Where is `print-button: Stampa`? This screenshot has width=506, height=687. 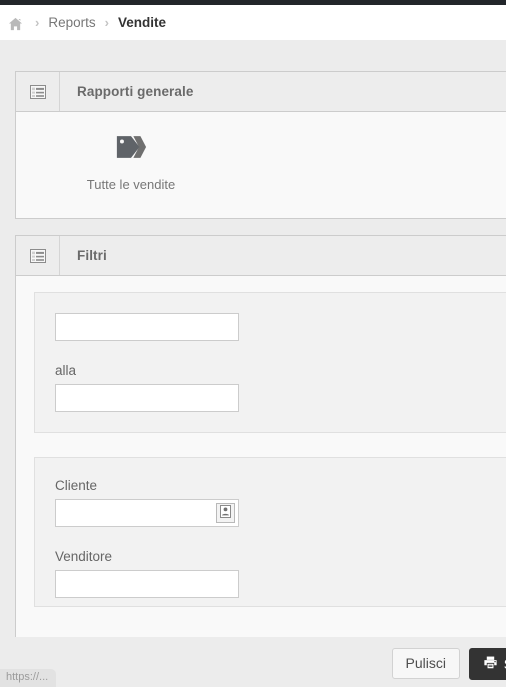 print-button: Stampa is located at coordinates (487, 664).